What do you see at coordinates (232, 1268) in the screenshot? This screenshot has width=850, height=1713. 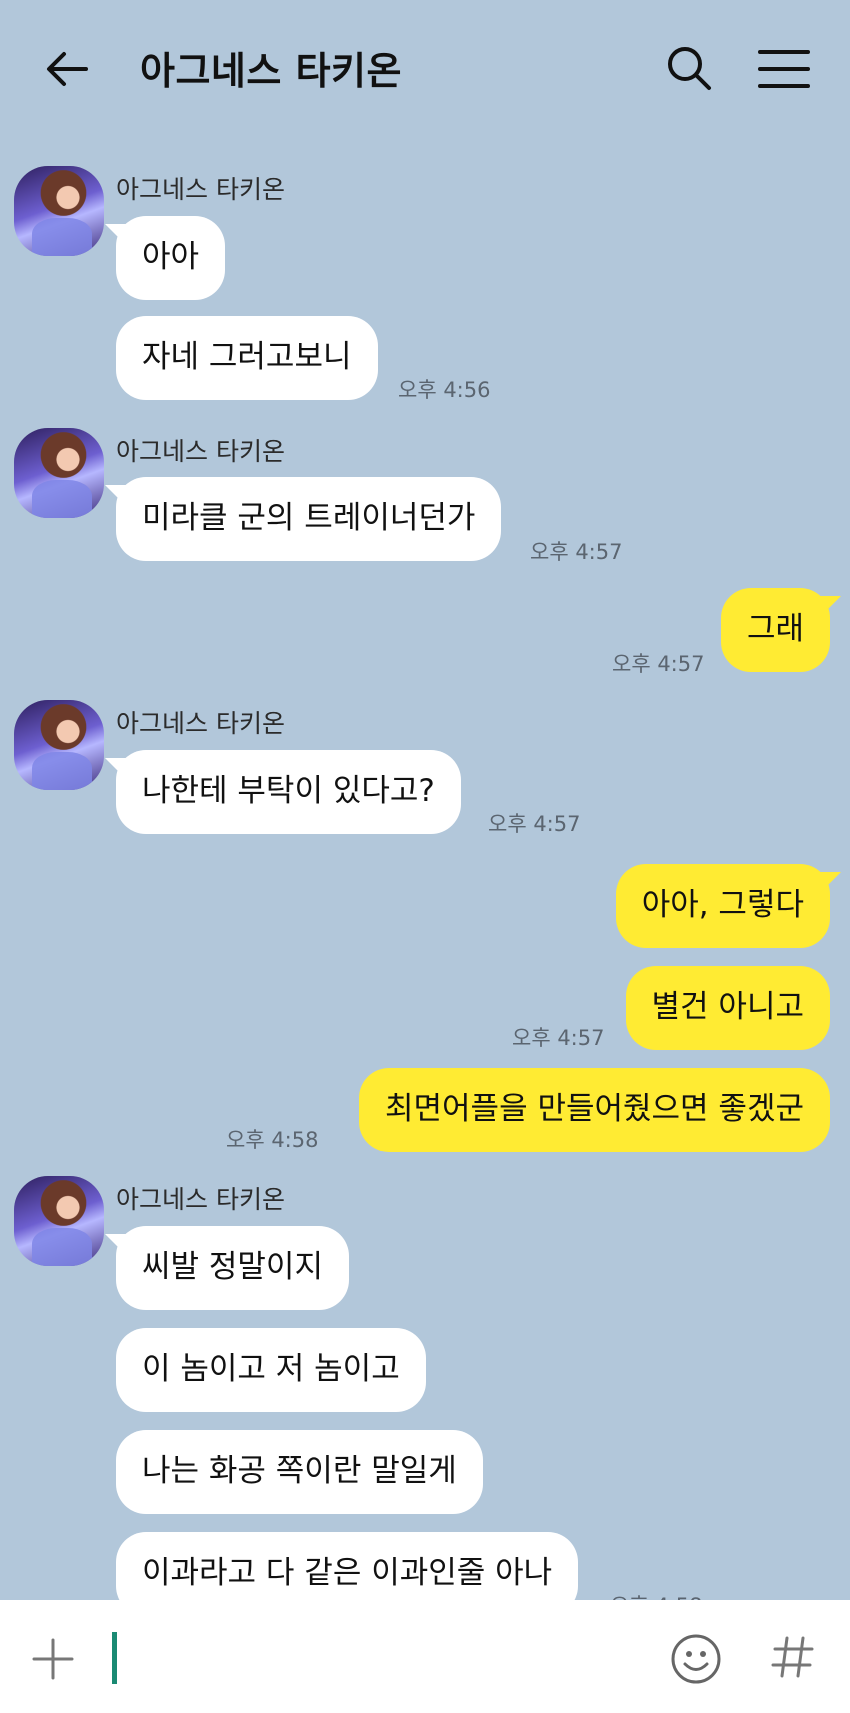 I see `message-bubble: 씨발 정말이지` at bounding box center [232, 1268].